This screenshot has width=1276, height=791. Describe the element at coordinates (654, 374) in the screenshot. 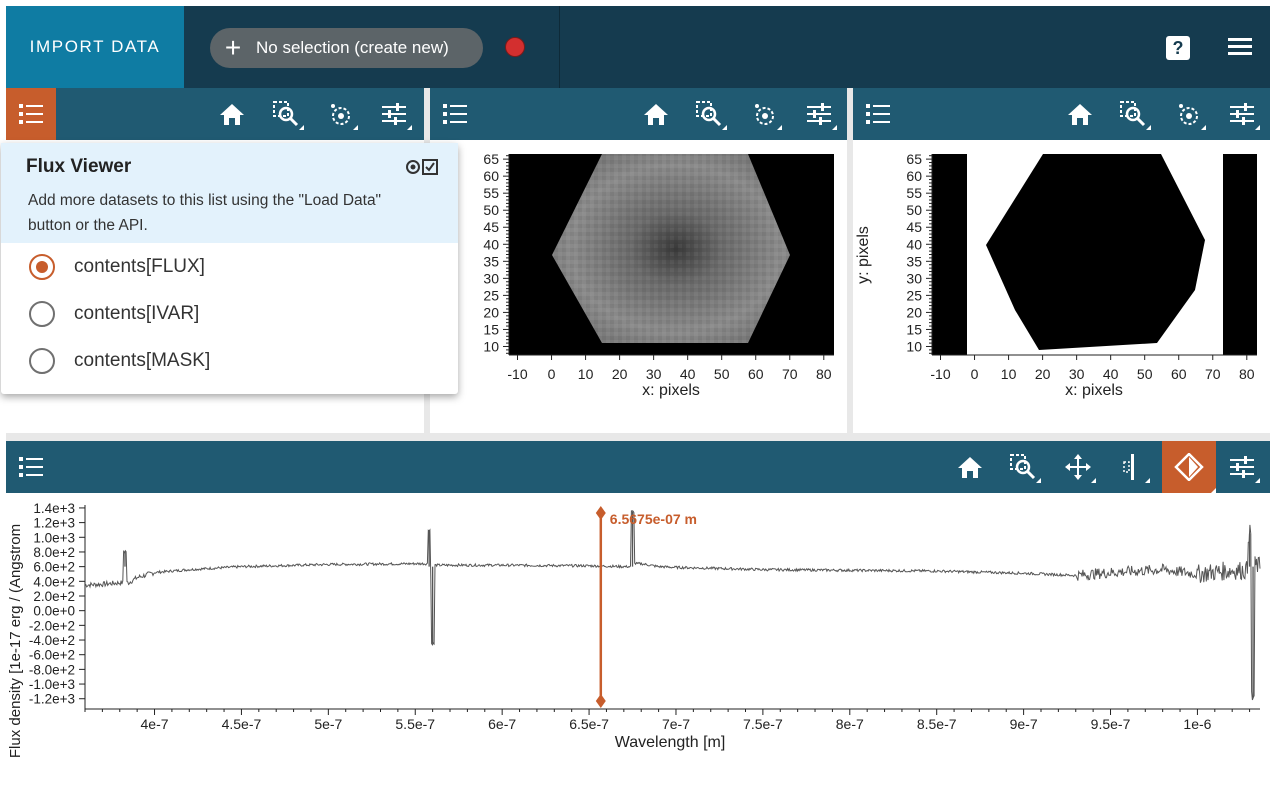

I see `x-tick-label: 30` at that location.